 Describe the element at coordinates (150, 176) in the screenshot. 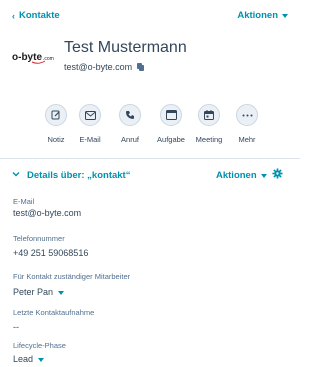

I see `details-section-header: Details über: „kontakt“ Aktionen` at that location.